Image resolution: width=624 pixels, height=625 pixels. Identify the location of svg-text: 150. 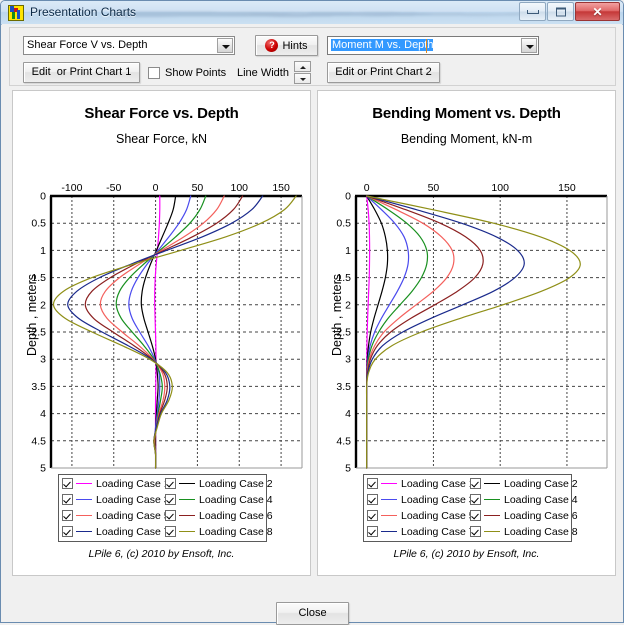
(281, 188).